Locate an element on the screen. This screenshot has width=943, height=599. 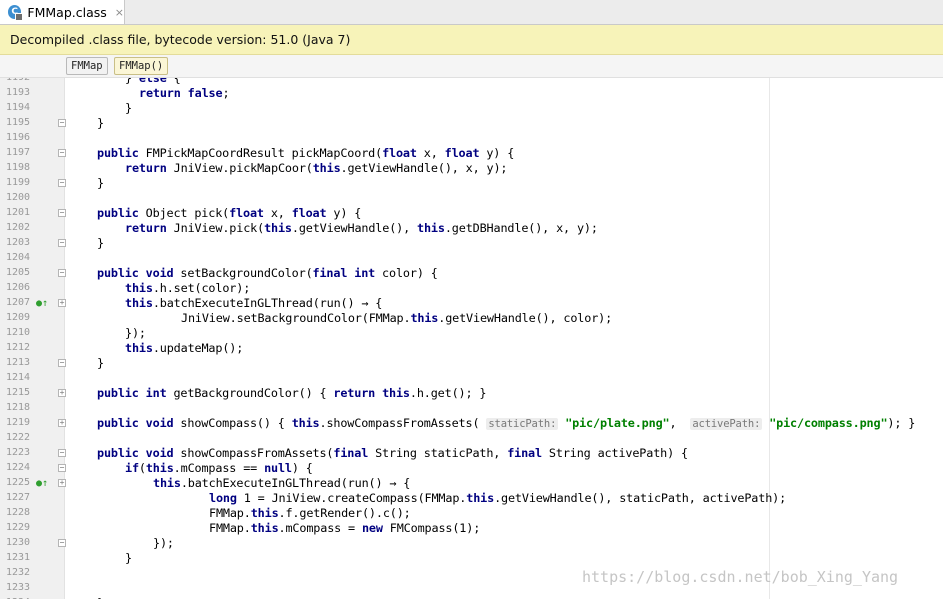
line-number: 1214 is located at coordinates (18, 377).